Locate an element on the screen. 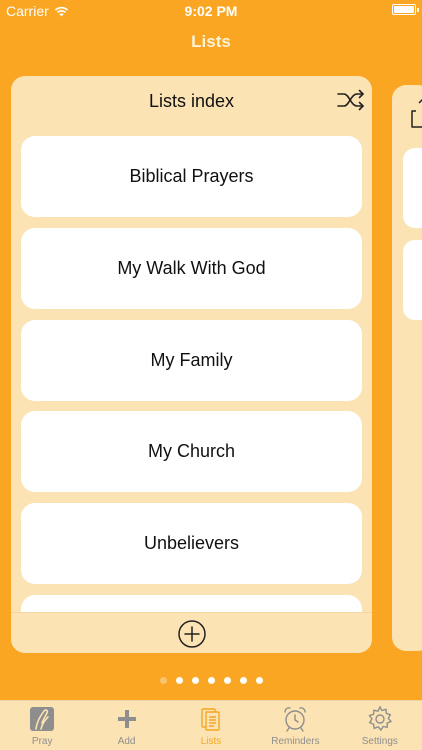  card-footer is located at coordinates (191, 632).